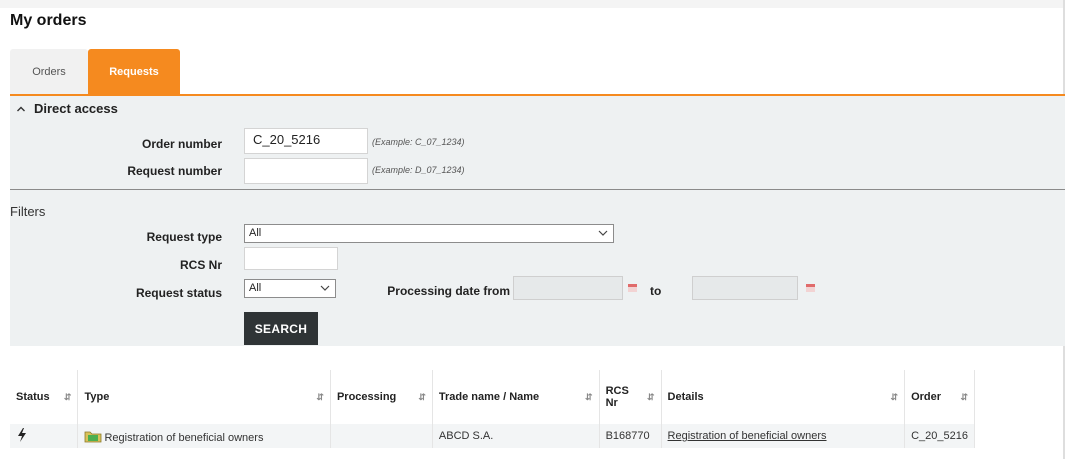 This screenshot has width=1065, height=459. Describe the element at coordinates (630, 436) in the screenshot. I see `cell-rcs-nr: B168770` at that location.